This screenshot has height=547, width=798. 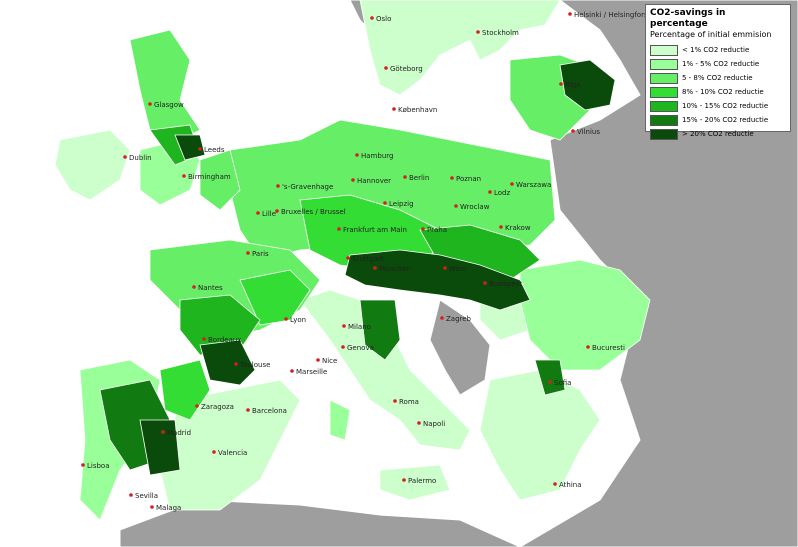 I want to click on city-label: Zaragoza, so click(x=217, y=407).